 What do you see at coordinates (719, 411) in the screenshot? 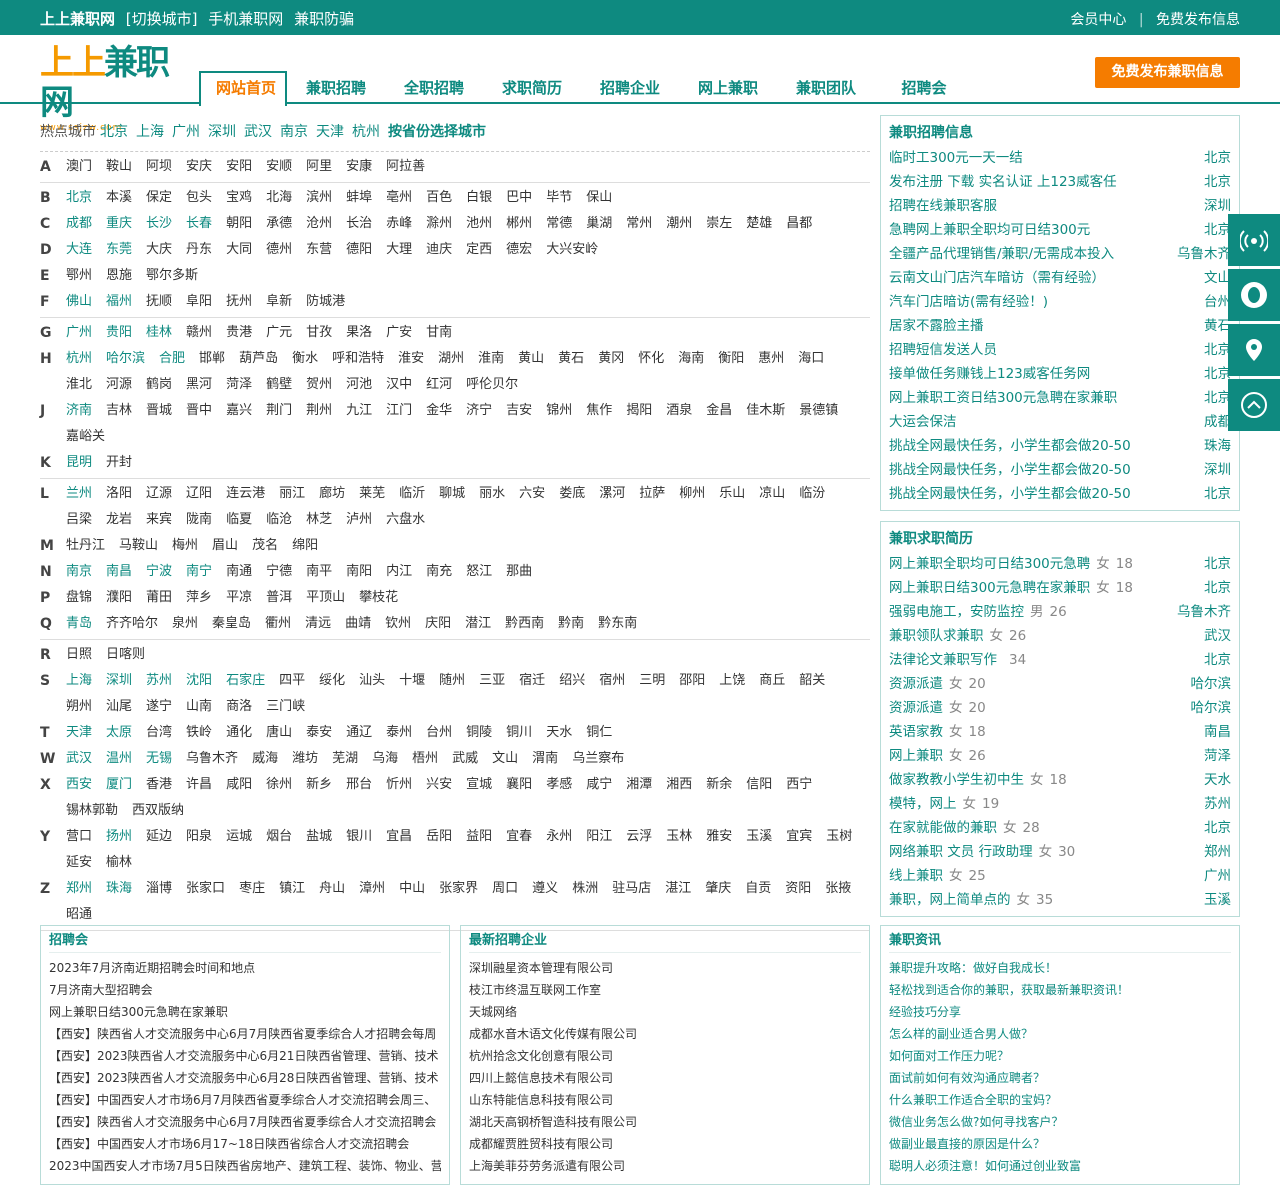
I see `city-link: 金昌` at bounding box center [719, 411].